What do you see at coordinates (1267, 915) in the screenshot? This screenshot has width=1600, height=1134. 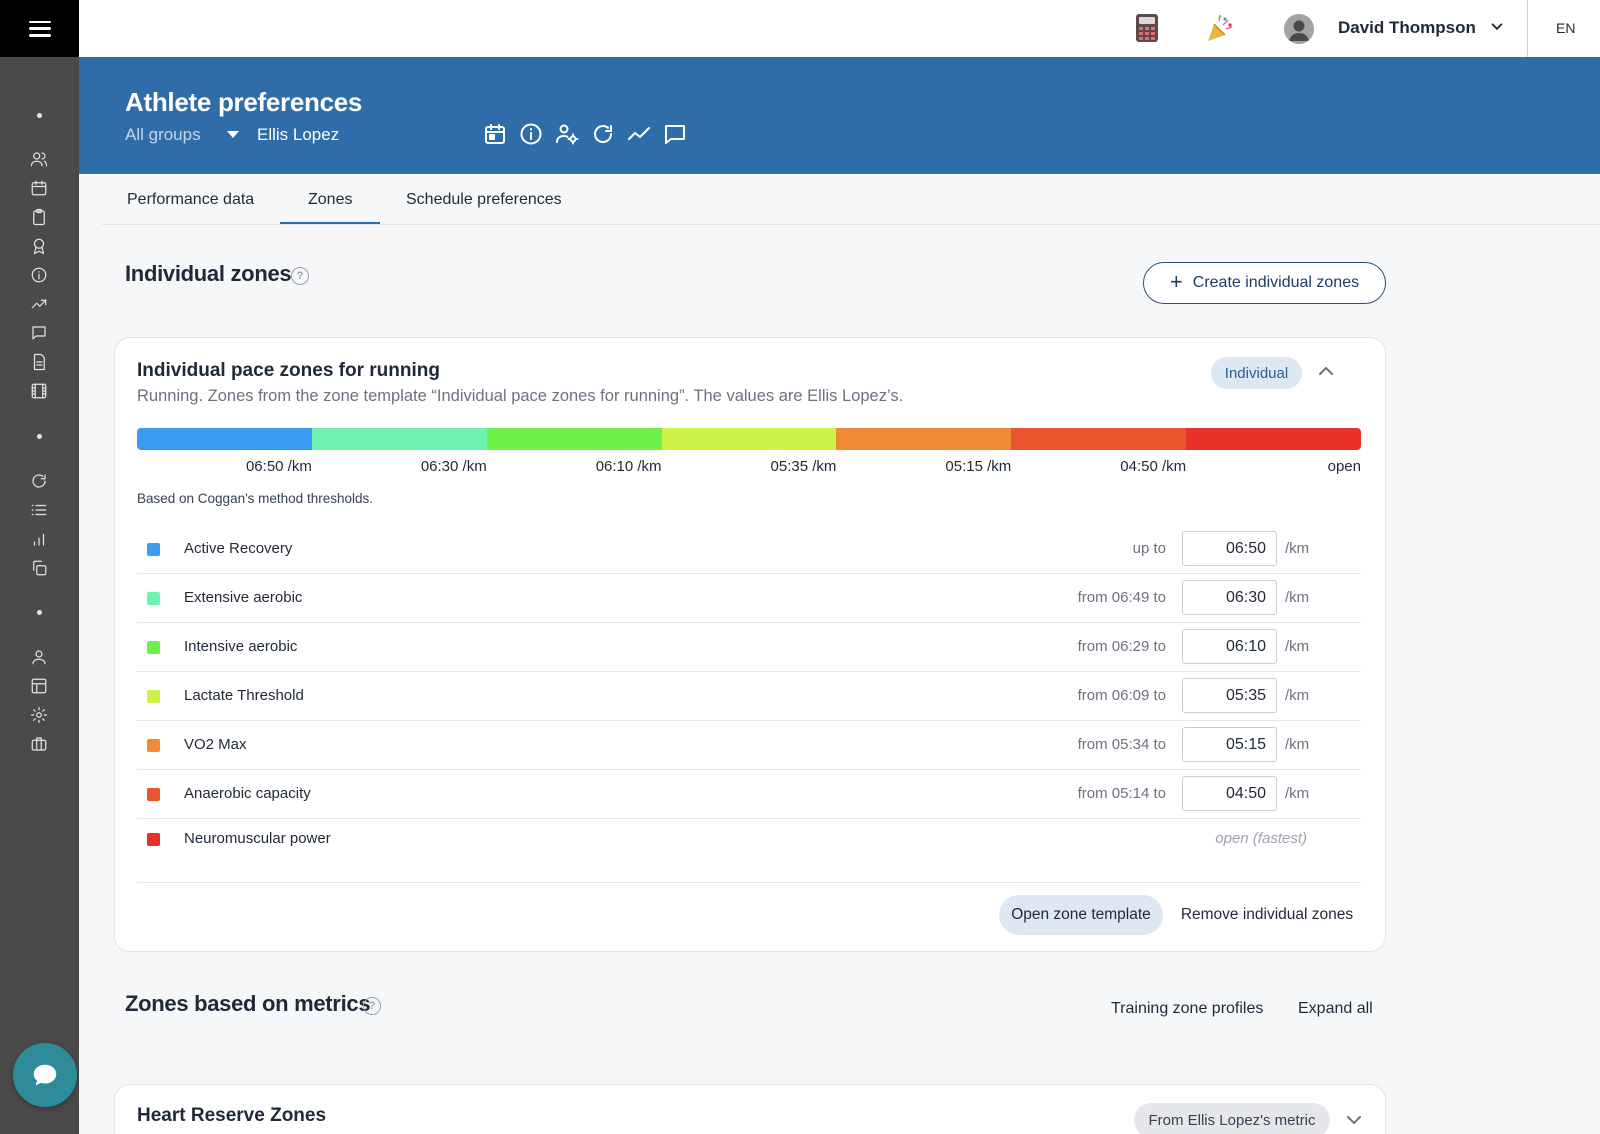 I see `remove-individual-zones-button: Remove individual zones` at bounding box center [1267, 915].